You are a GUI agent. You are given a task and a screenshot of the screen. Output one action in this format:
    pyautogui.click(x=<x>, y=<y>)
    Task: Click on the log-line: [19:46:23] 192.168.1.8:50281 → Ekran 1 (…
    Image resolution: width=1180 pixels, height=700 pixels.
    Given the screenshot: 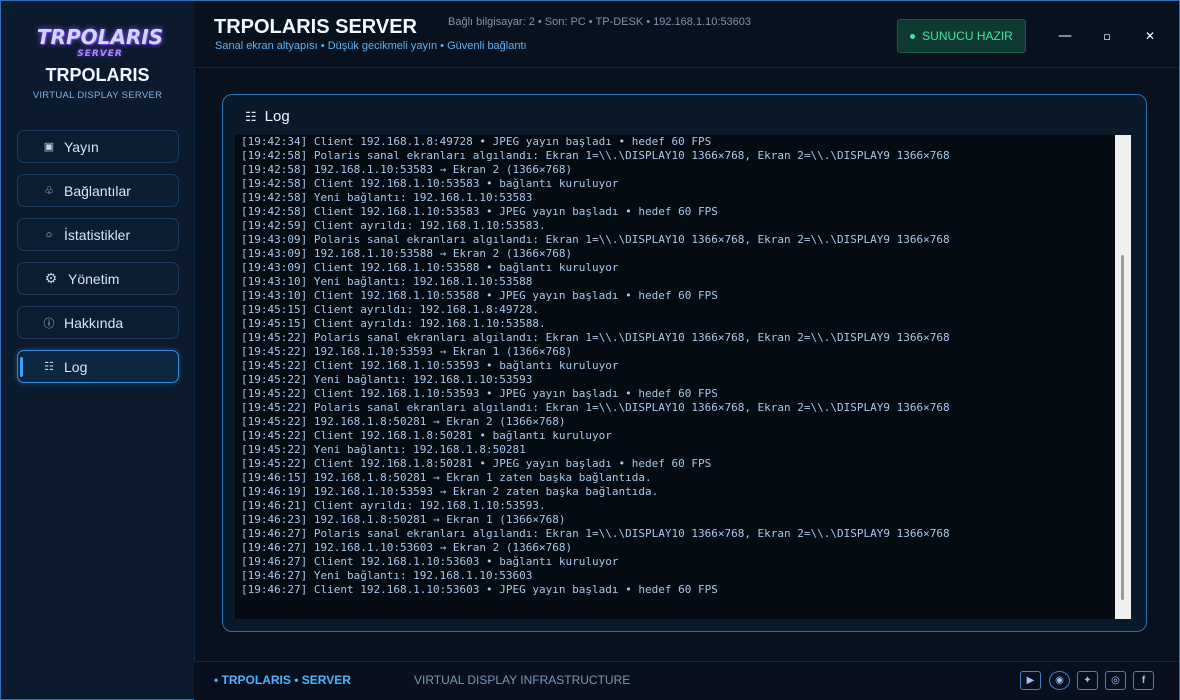 What is the action you would take?
    pyautogui.click(x=403, y=519)
    